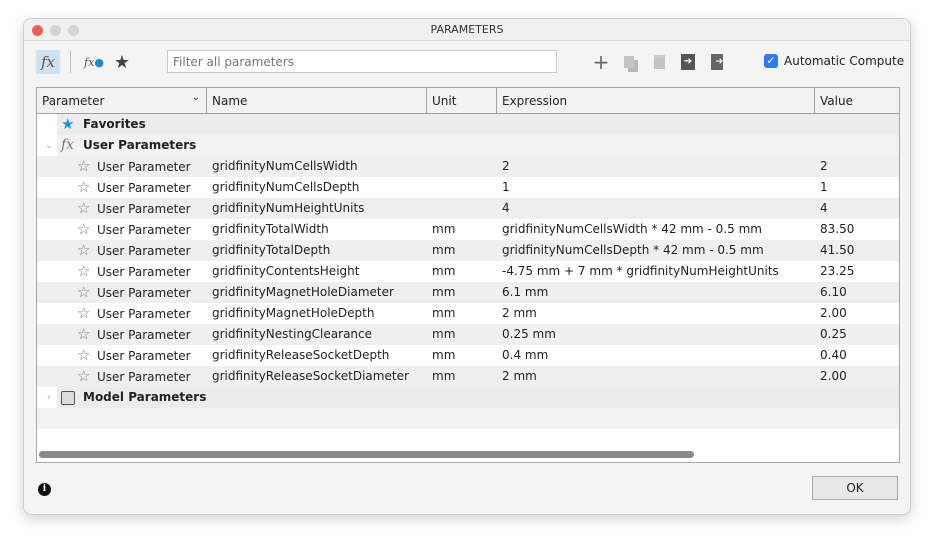 The height and width of the screenshot is (542, 934). What do you see at coordinates (122, 100) in the screenshot?
I see `column-header-parameter: Parameter ⌄` at bounding box center [122, 100].